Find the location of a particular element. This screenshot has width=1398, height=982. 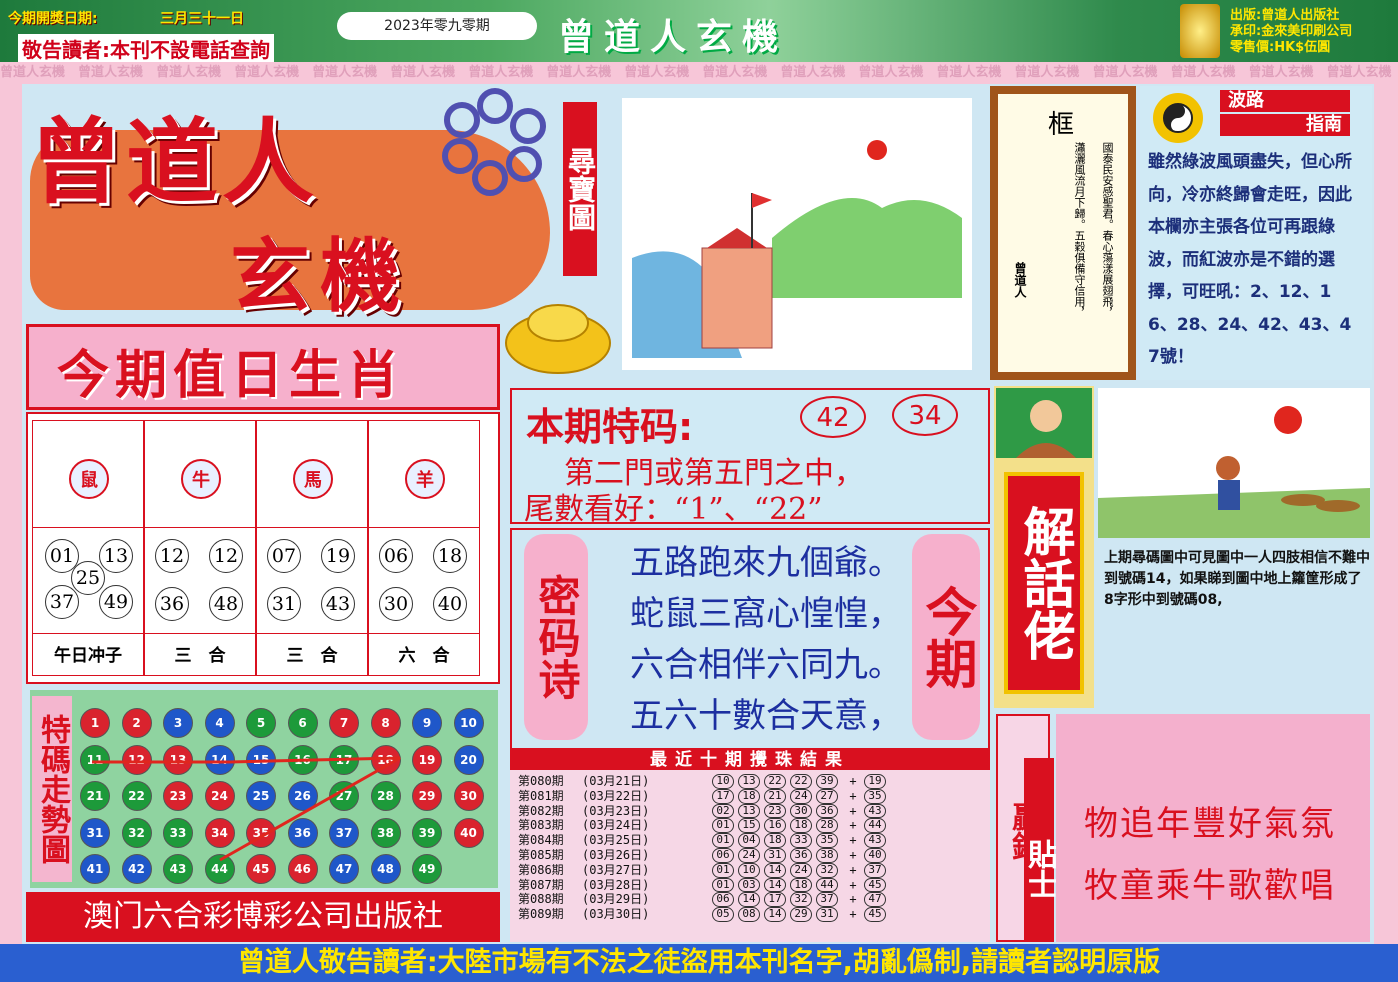

result-number: 14 is located at coordinates (749, 900).